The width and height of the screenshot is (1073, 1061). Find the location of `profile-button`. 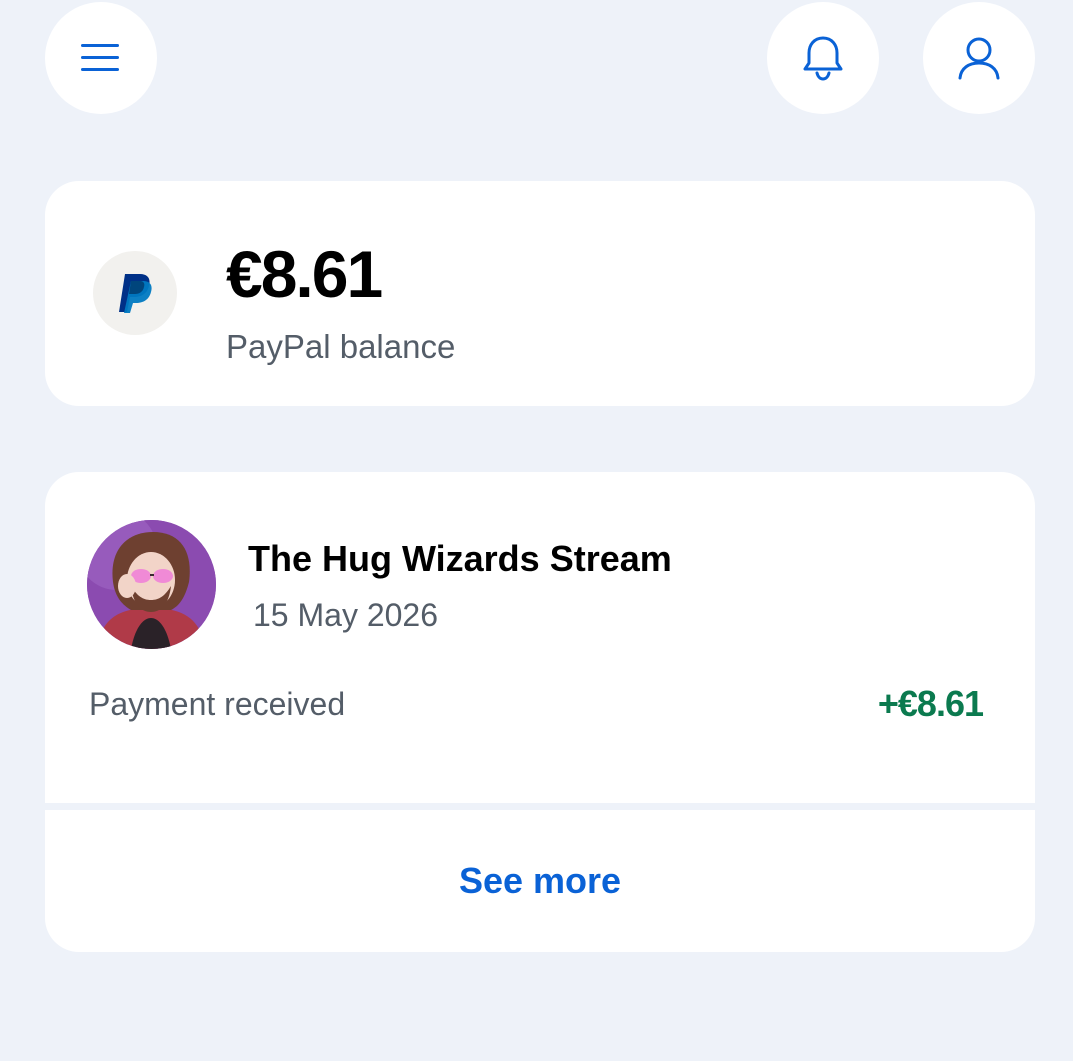

profile-button is located at coordinates (979, 58).